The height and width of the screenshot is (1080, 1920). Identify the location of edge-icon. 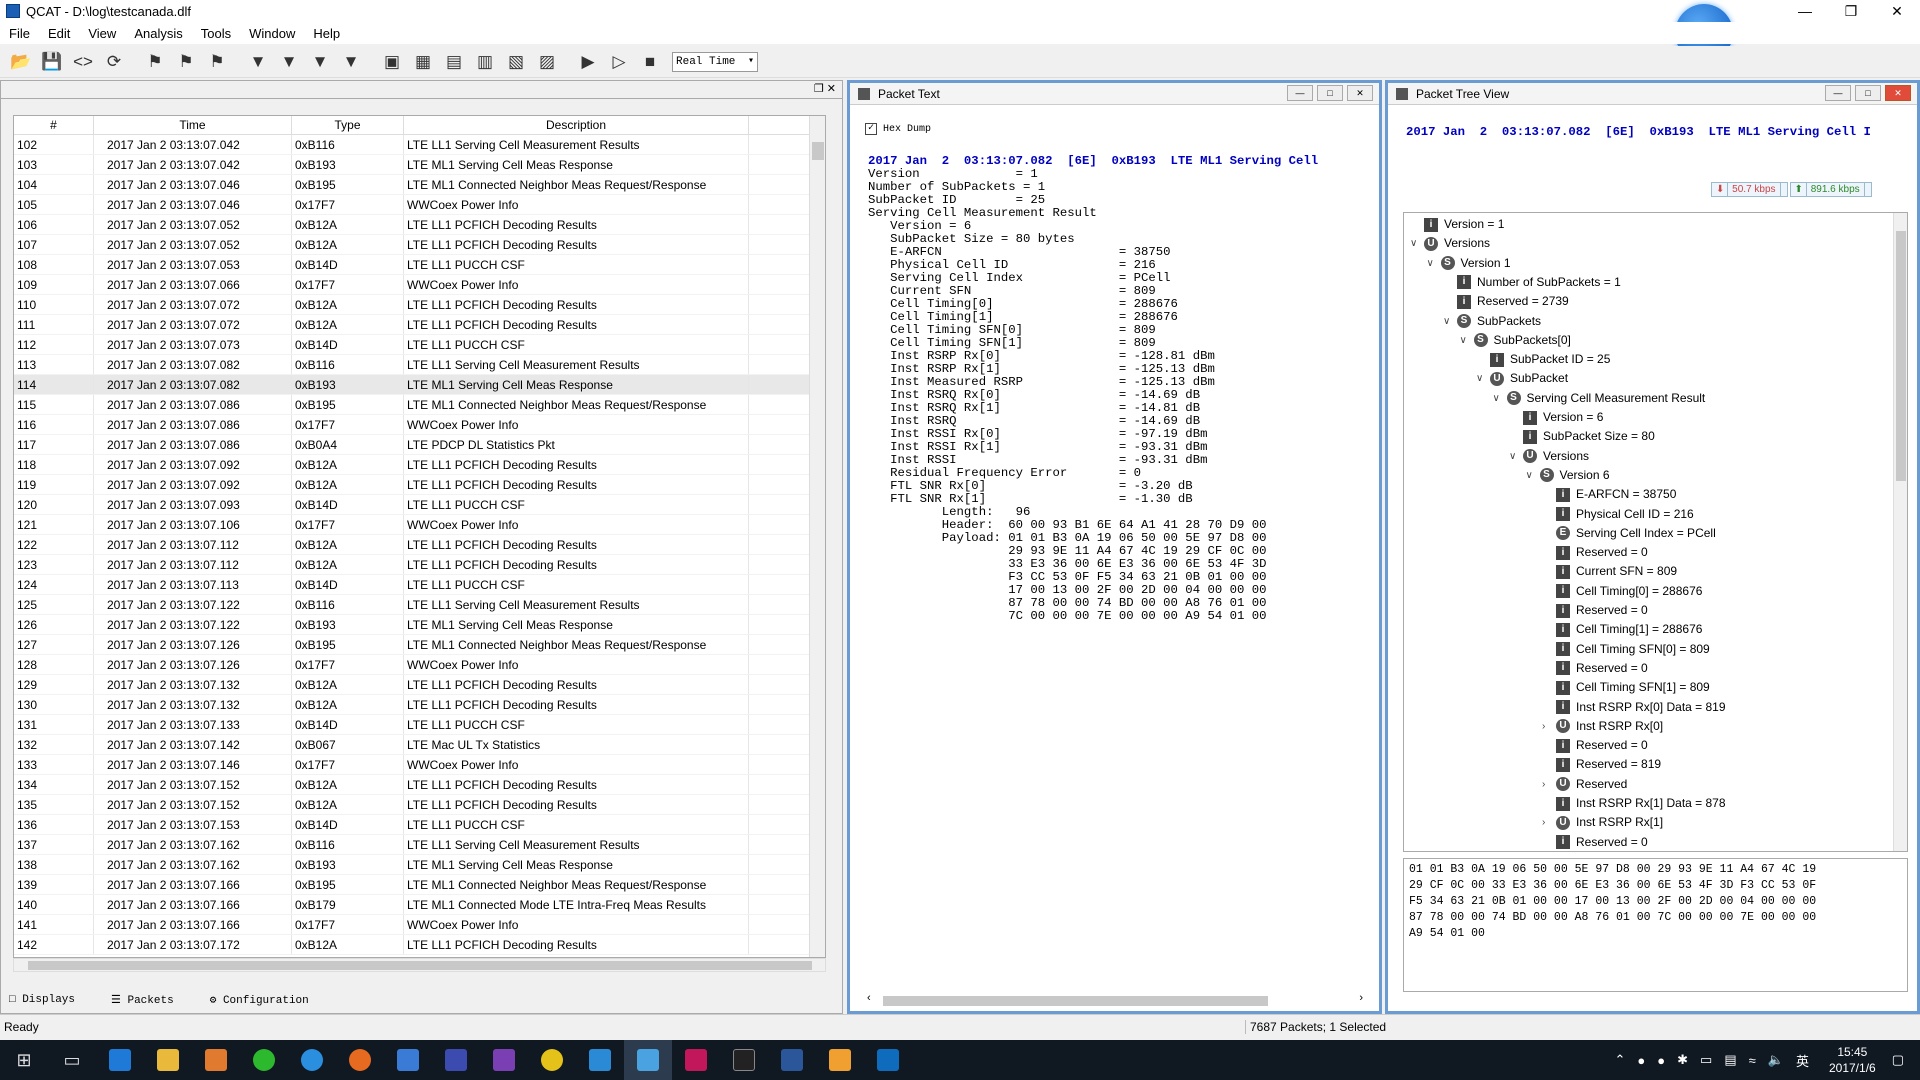
(120, 1060).